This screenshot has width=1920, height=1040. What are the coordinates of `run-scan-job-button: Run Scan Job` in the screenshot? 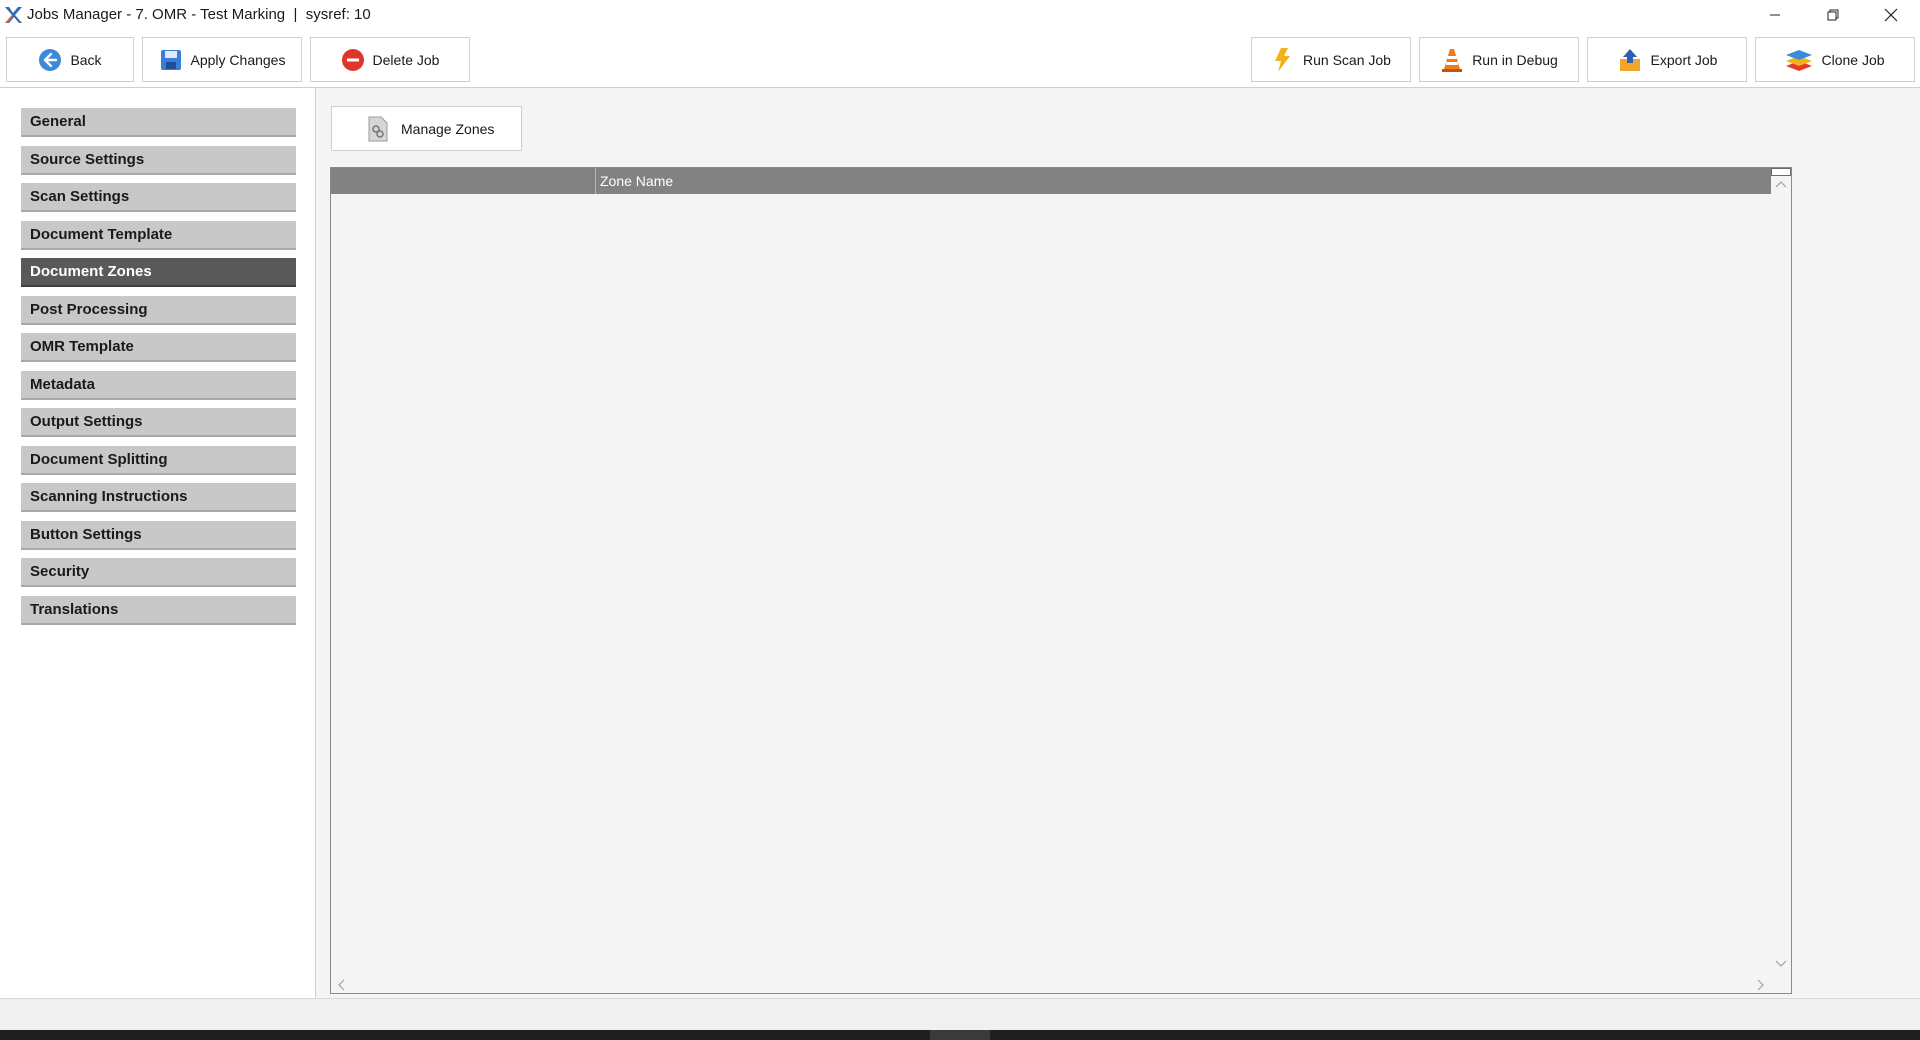 It's located at (1331, 59).